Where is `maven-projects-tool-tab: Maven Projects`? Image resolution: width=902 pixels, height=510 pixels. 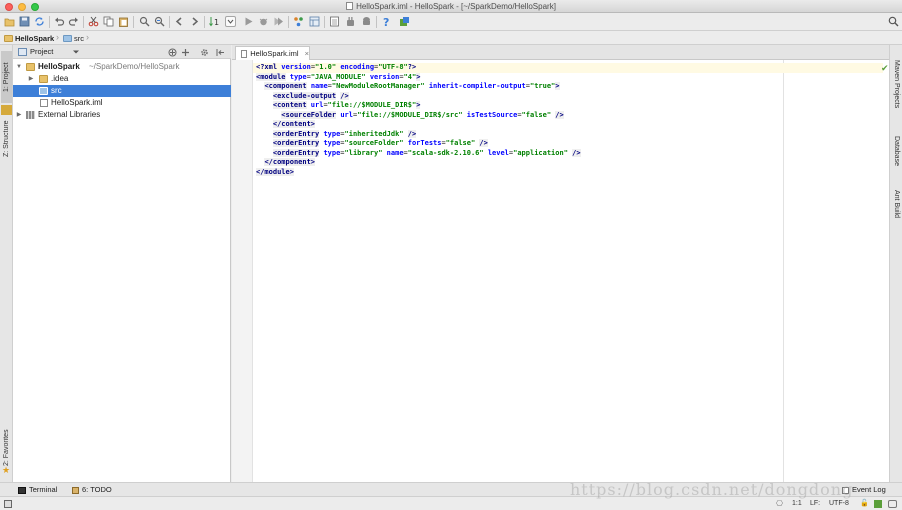 maven-projects-tool-tab: Maven Projects is located at coordinates (896, 84).